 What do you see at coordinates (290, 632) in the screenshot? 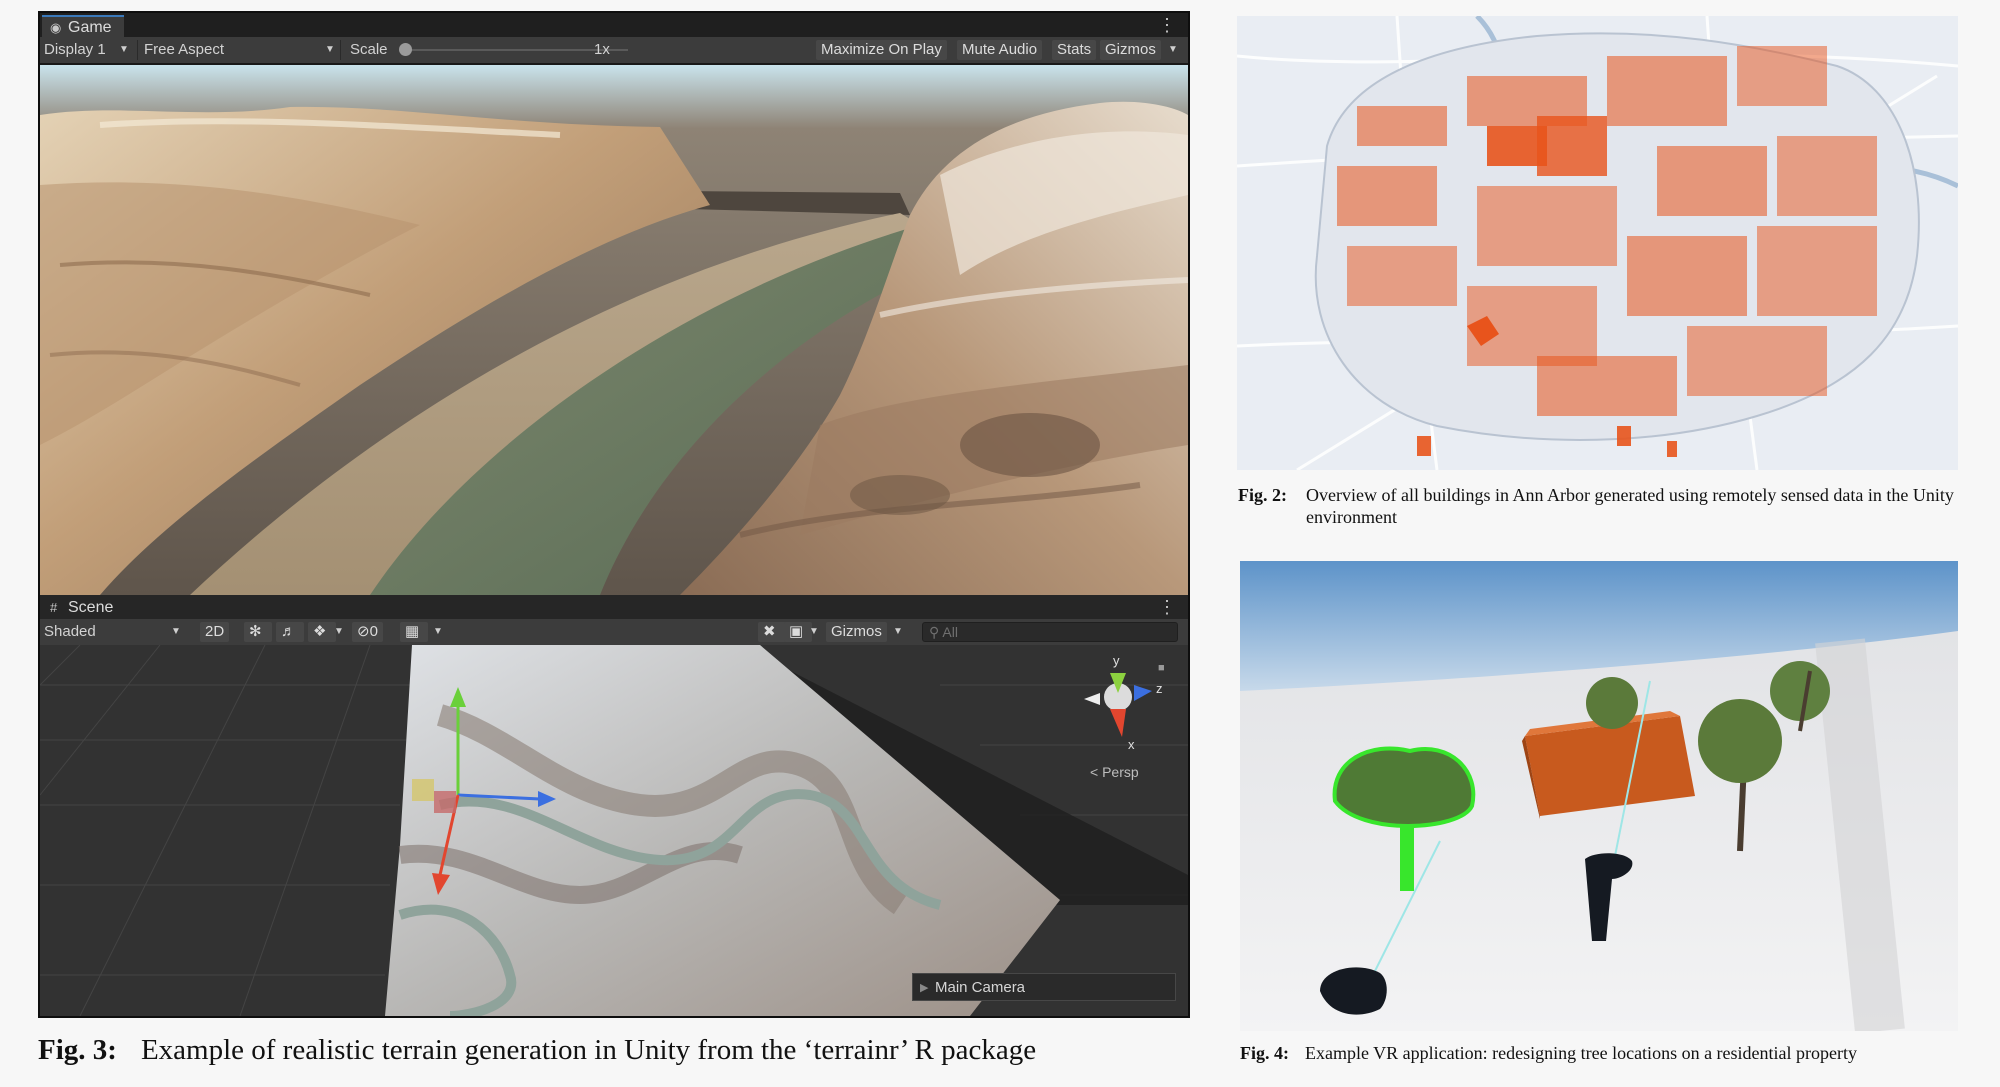
I see `audio-icon: ♬` at bounding box center [290, 632].